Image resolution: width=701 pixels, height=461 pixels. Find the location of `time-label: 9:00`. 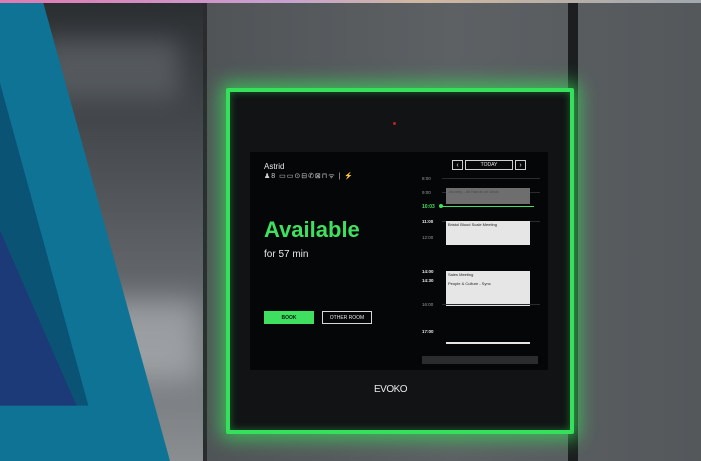

time-label: 9:00 is located at coordinates (426, 192).